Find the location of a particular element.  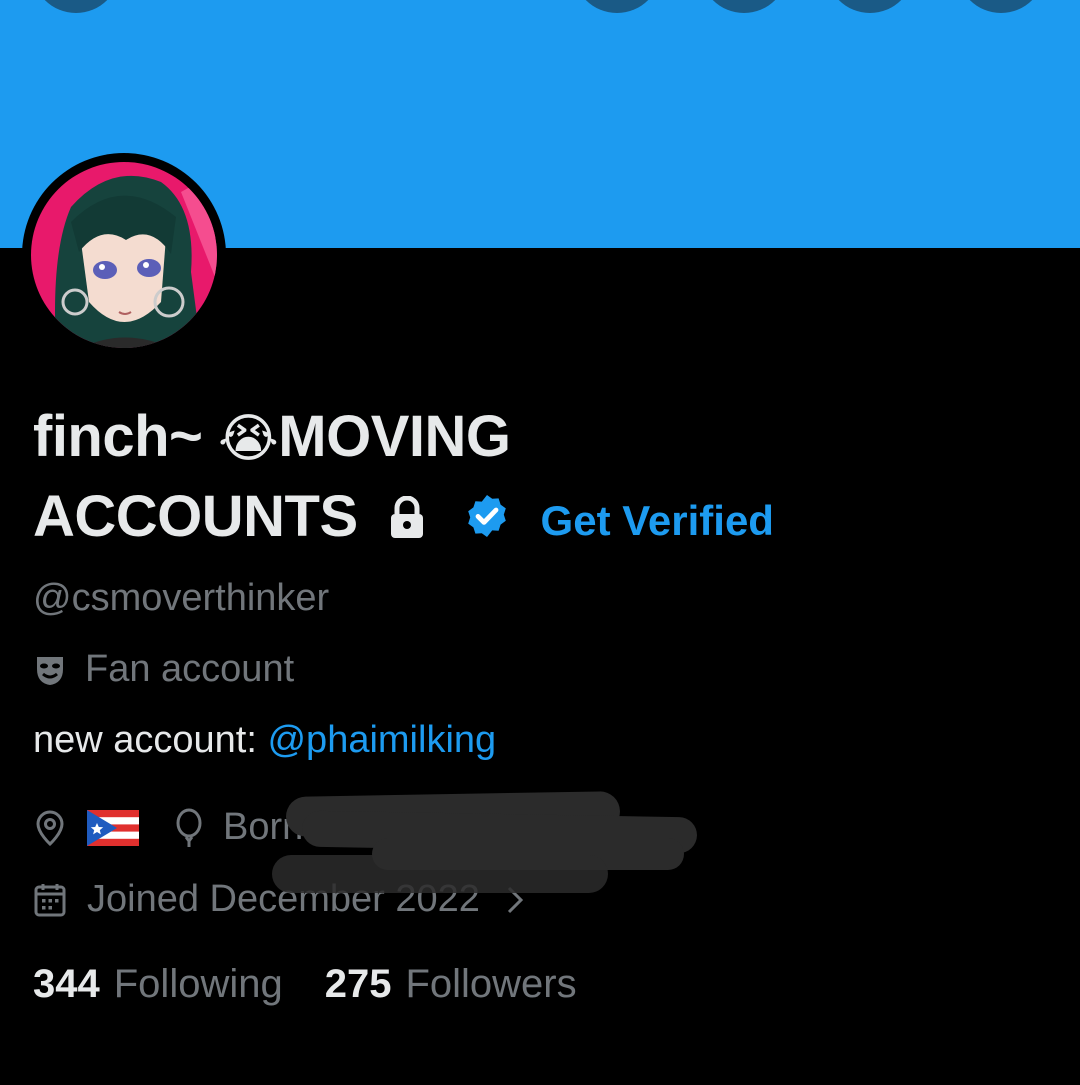

display-name-part: ACCOUNTS is located at coordinates (195, 516).